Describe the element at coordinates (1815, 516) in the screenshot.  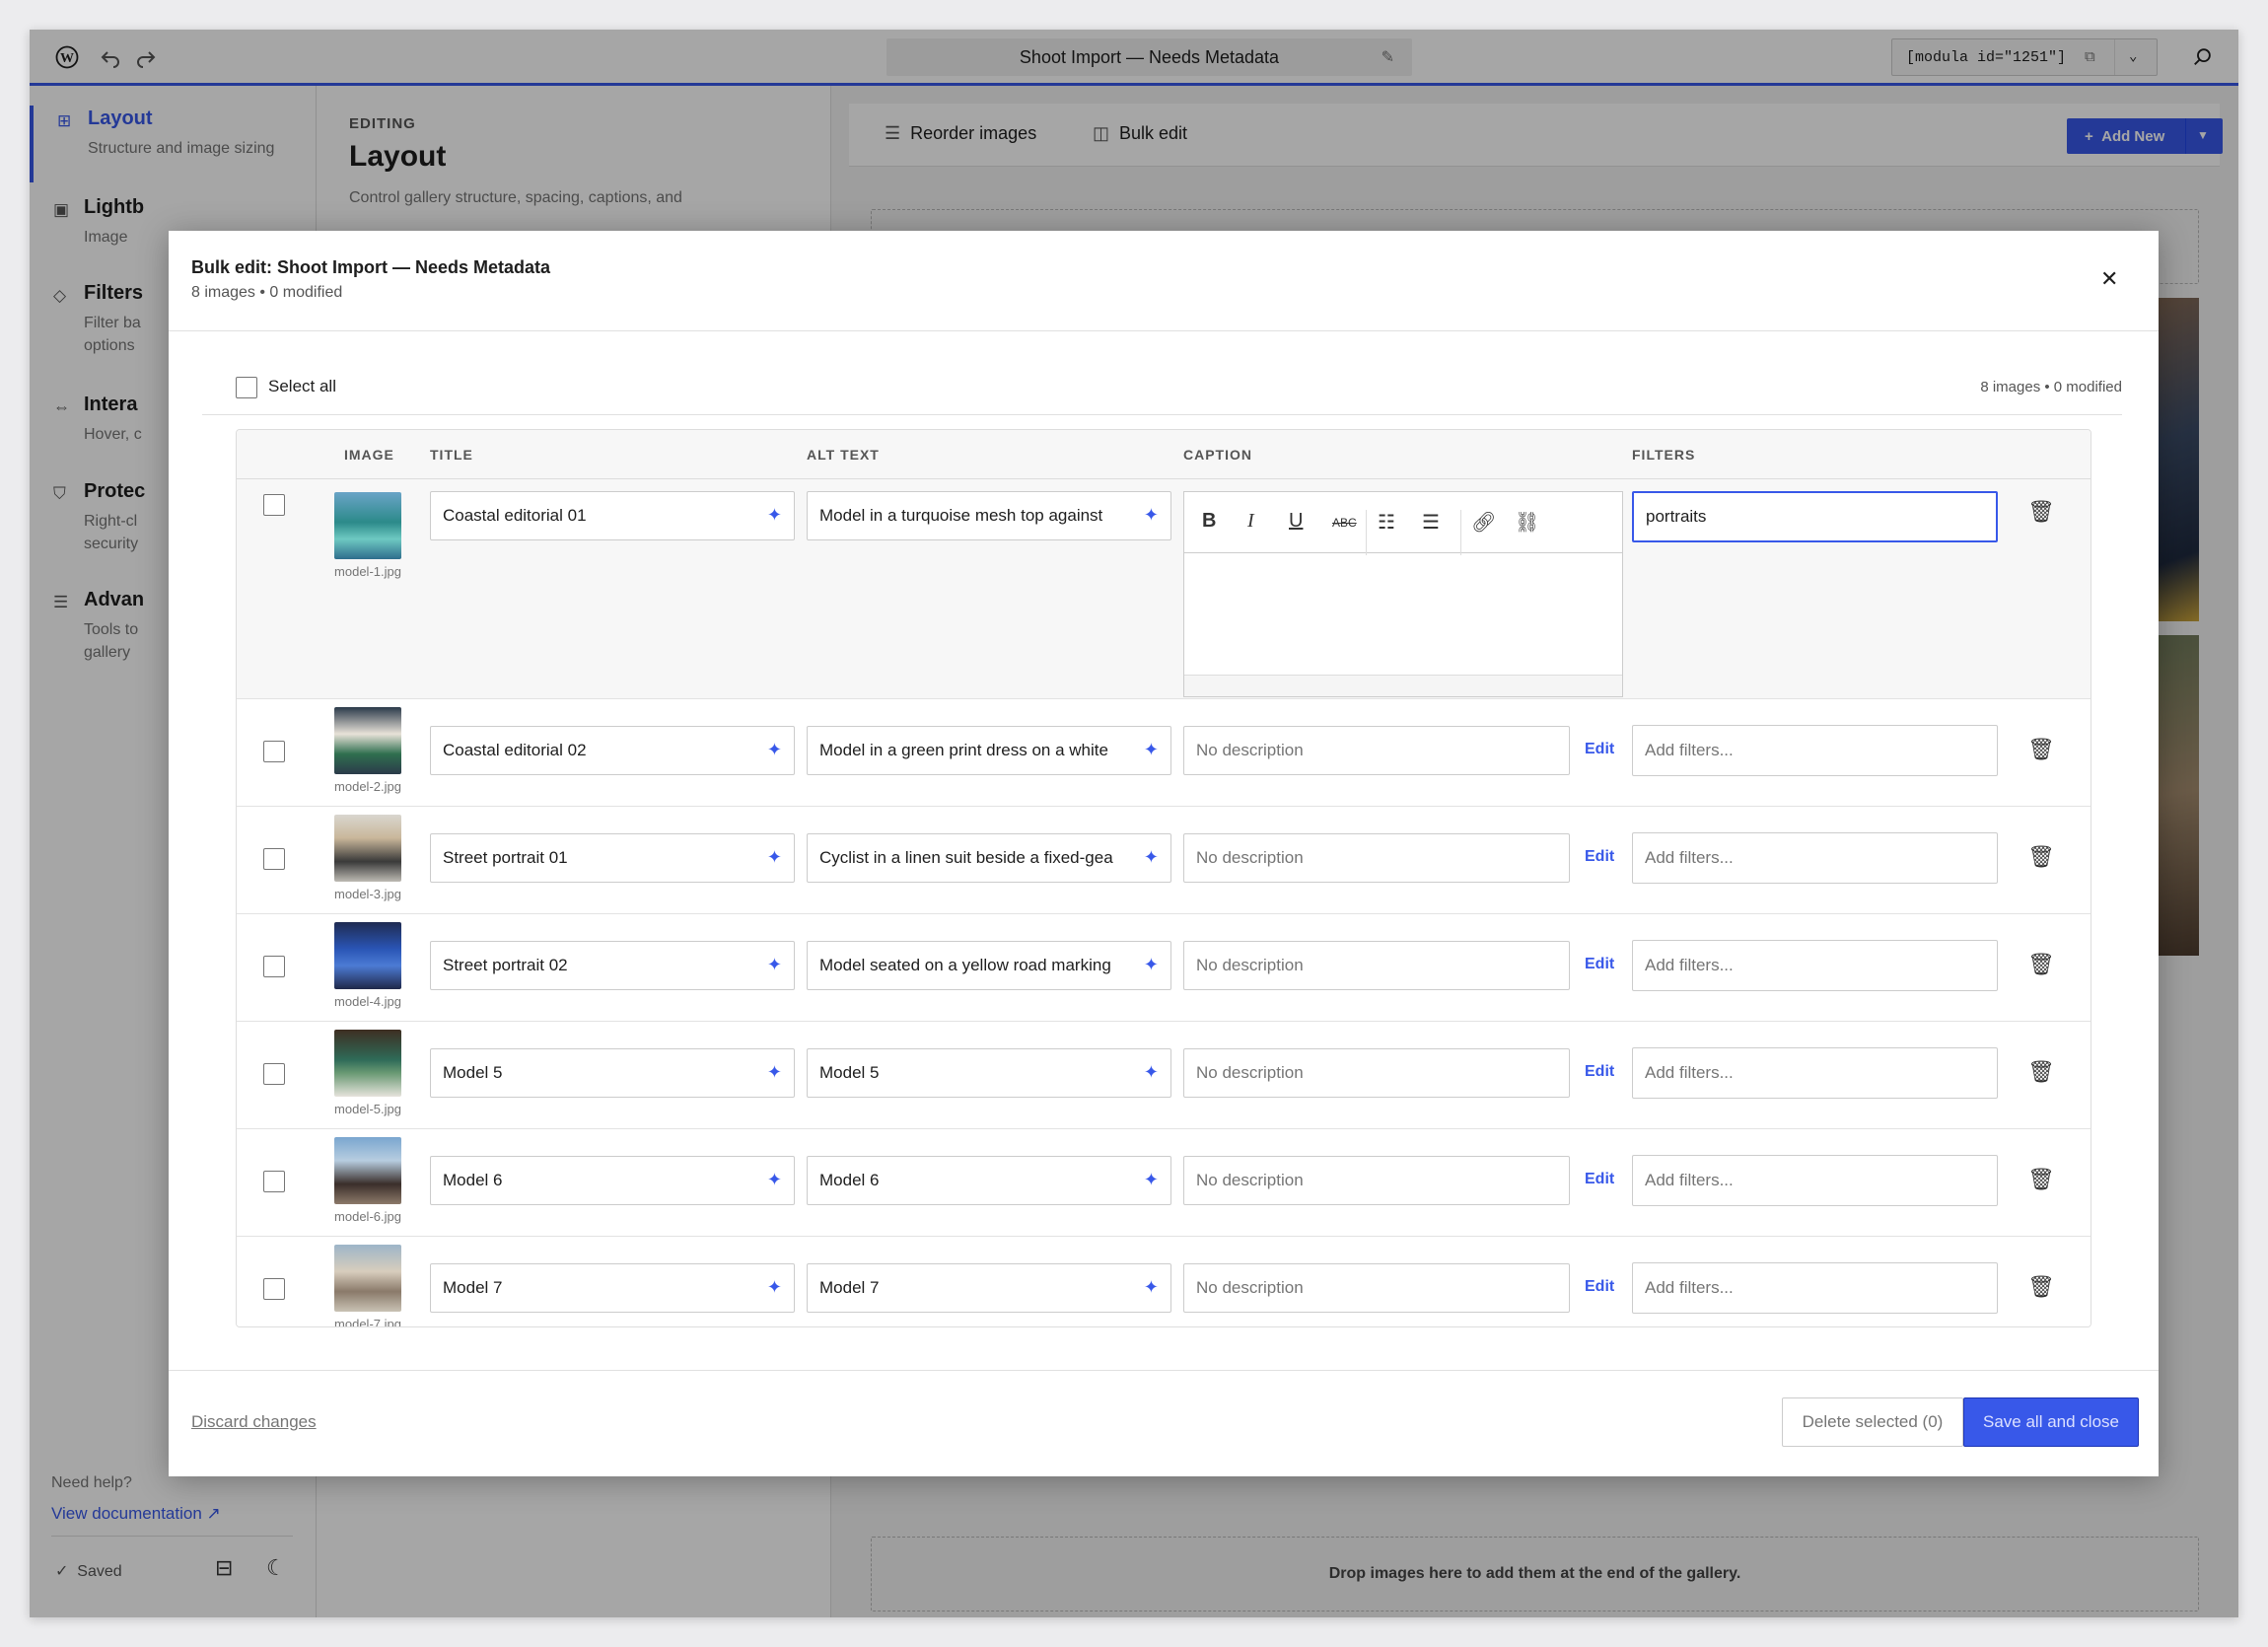
I see `filters-input: portraits` at that location.